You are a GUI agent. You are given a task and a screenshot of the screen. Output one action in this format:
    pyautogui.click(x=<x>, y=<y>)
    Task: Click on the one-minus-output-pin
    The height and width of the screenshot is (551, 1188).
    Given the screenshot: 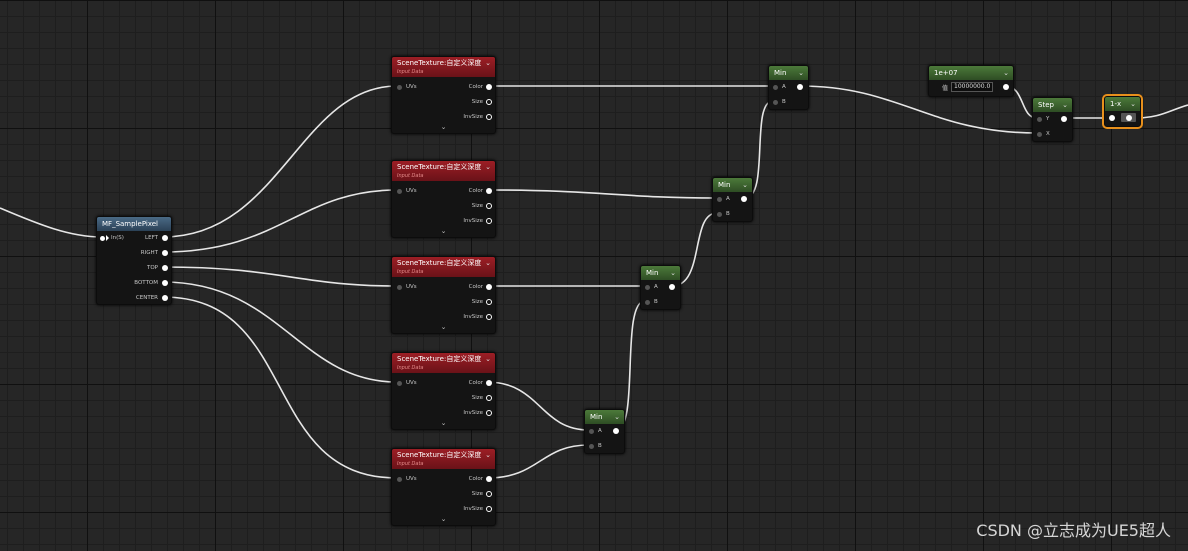 What is the action you would take?
    pyautogui.click(x=1129, y=117)
    